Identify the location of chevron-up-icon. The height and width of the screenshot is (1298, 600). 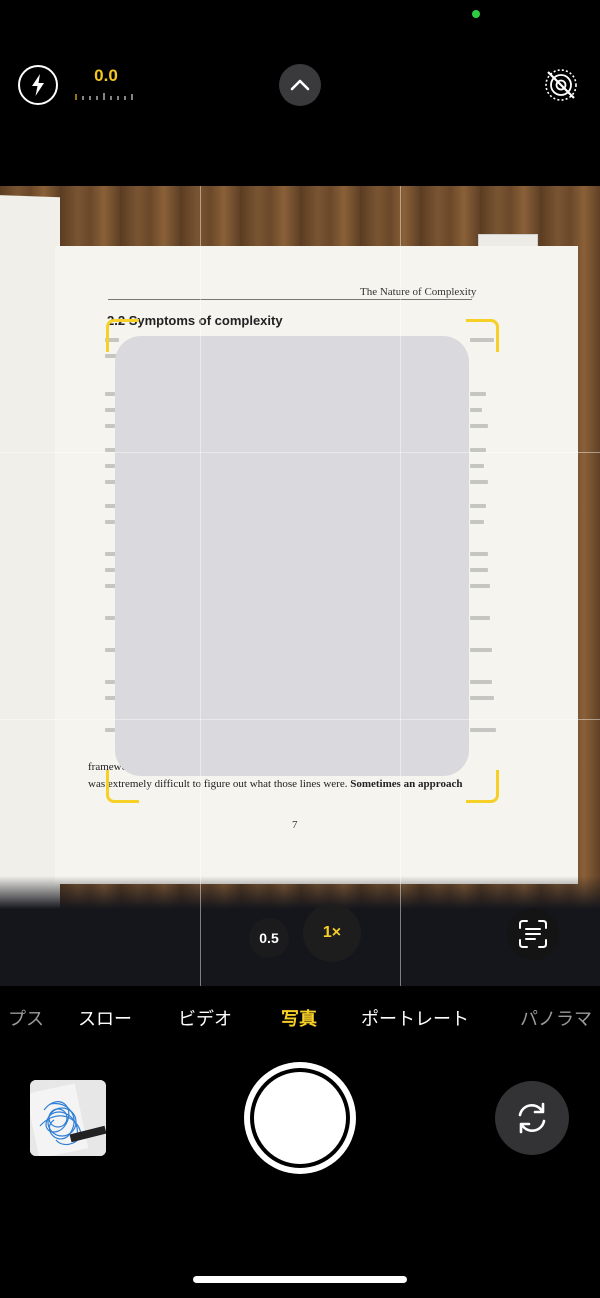
(300, 85).